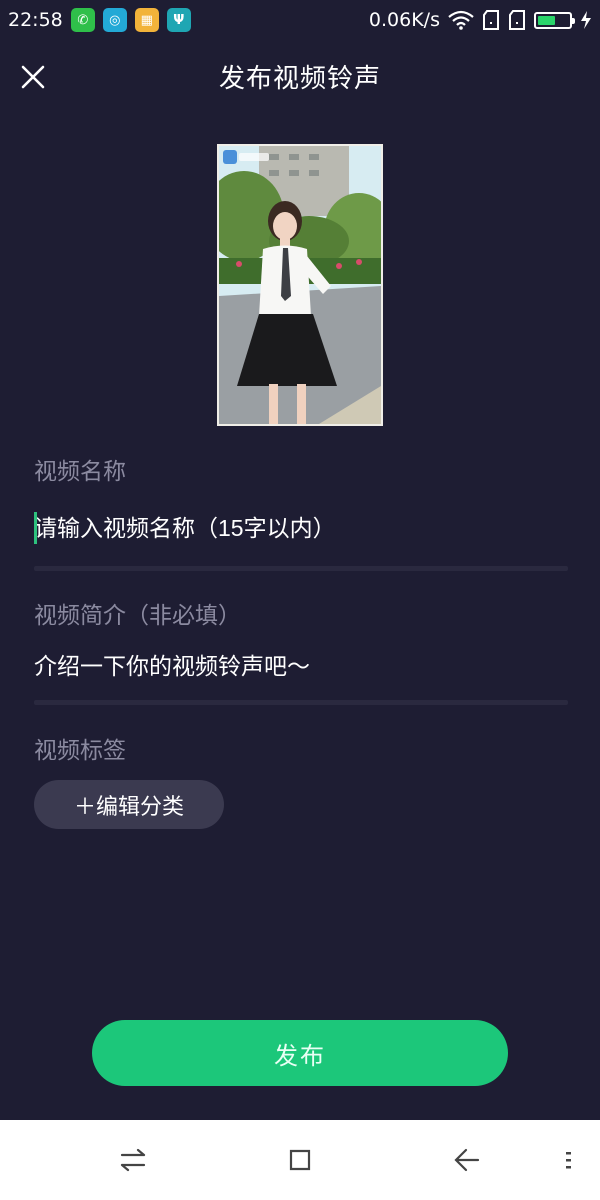 The width and height of the screenshot is (600, 1200). What do you see at coordinates (300, 20) in the screenshot?
I see `status-bar: 22:58 ✆ ◎ ▦ Ψ 0.06K/s` at bounding box center [300, 20].